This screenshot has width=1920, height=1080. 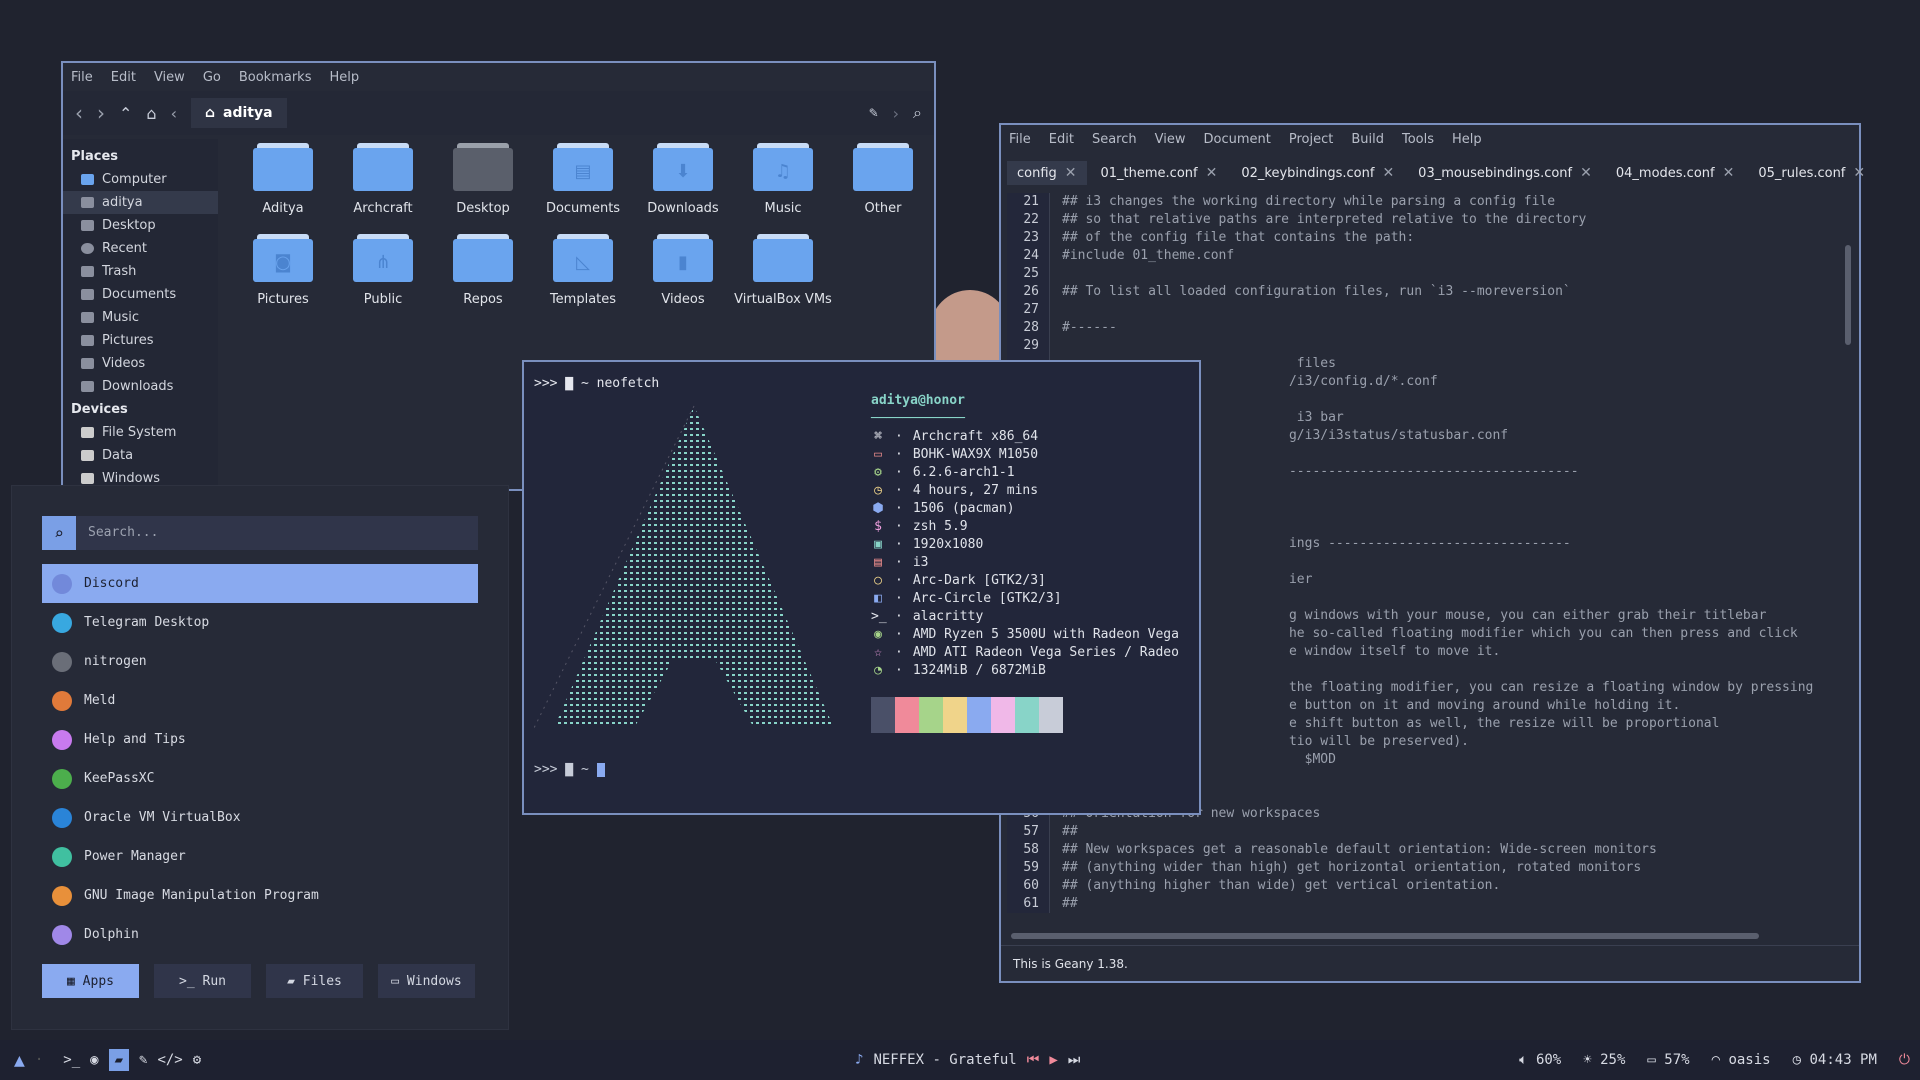 I want to click on geany-menu-search: Search, so click(x=1114, y=139).